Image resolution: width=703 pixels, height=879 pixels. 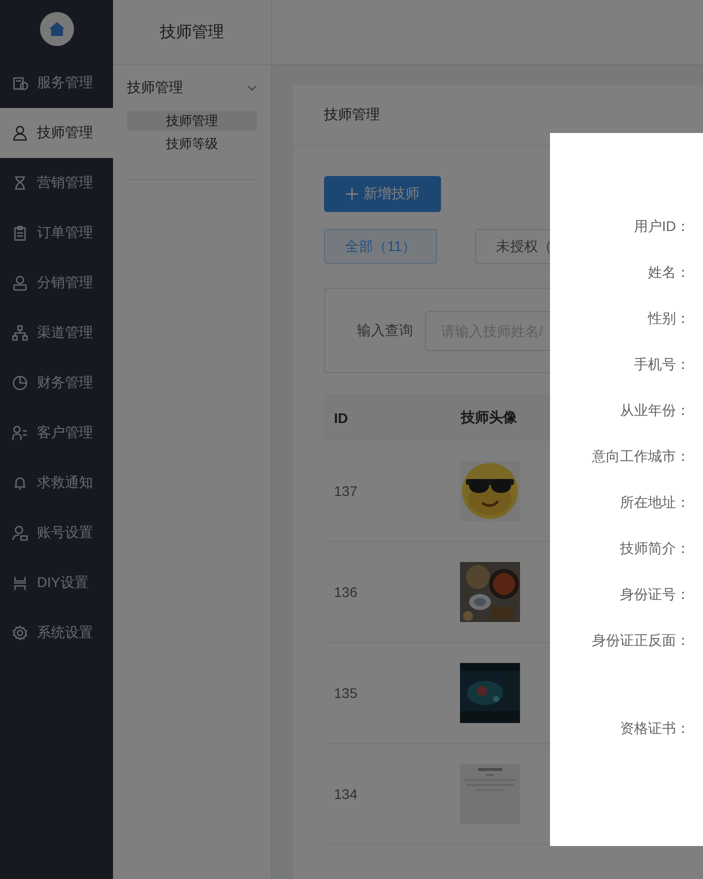 I want to click on field-label: 意向工作城市：, so click(x=641, y=456).